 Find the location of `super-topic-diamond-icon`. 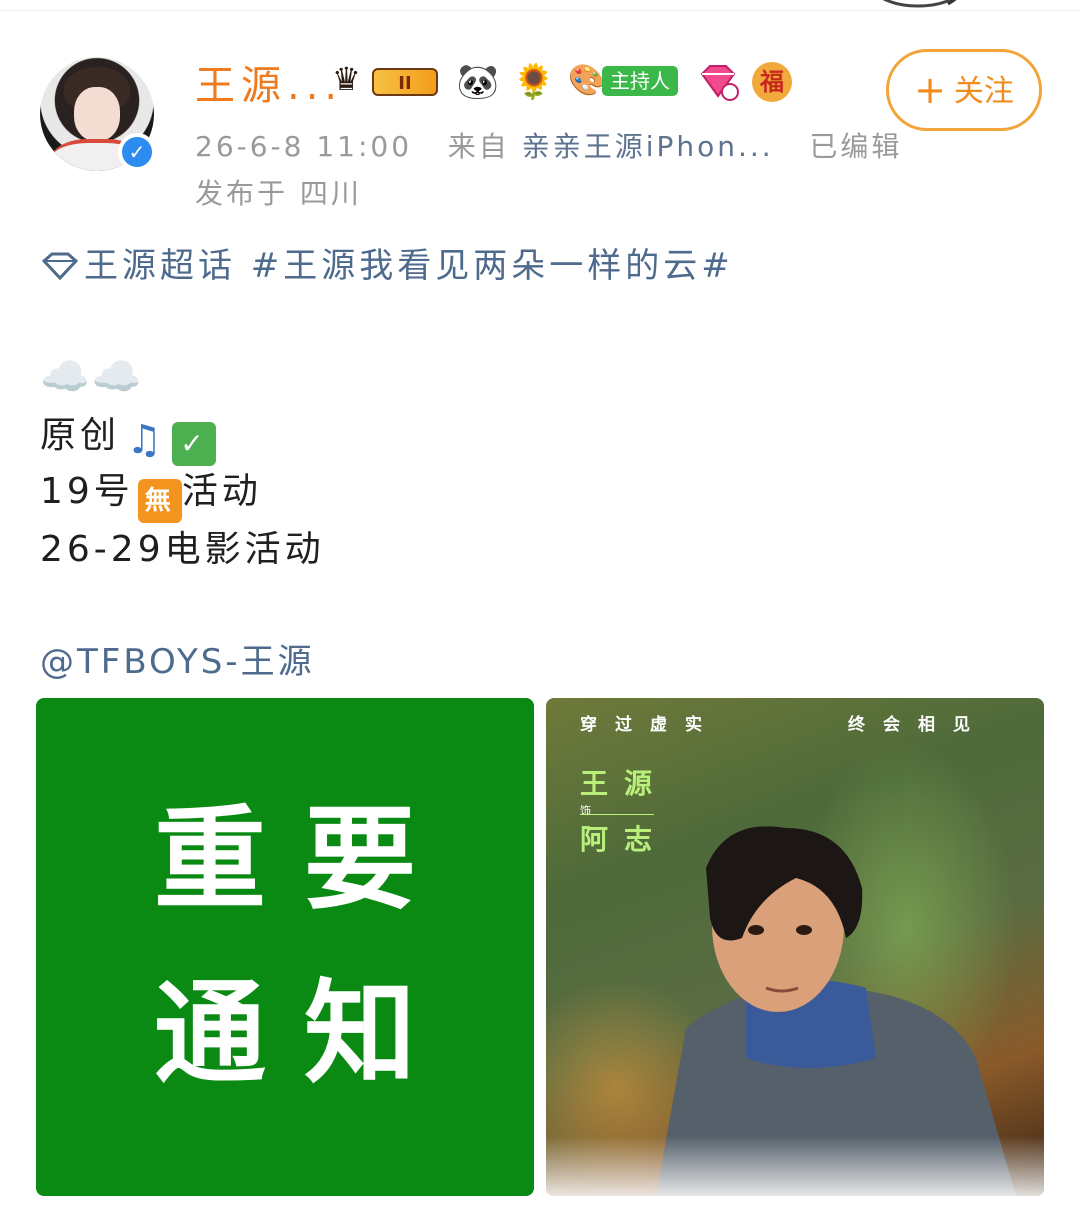

super-topic-diamond-icon is located at coordinates (60, 266).